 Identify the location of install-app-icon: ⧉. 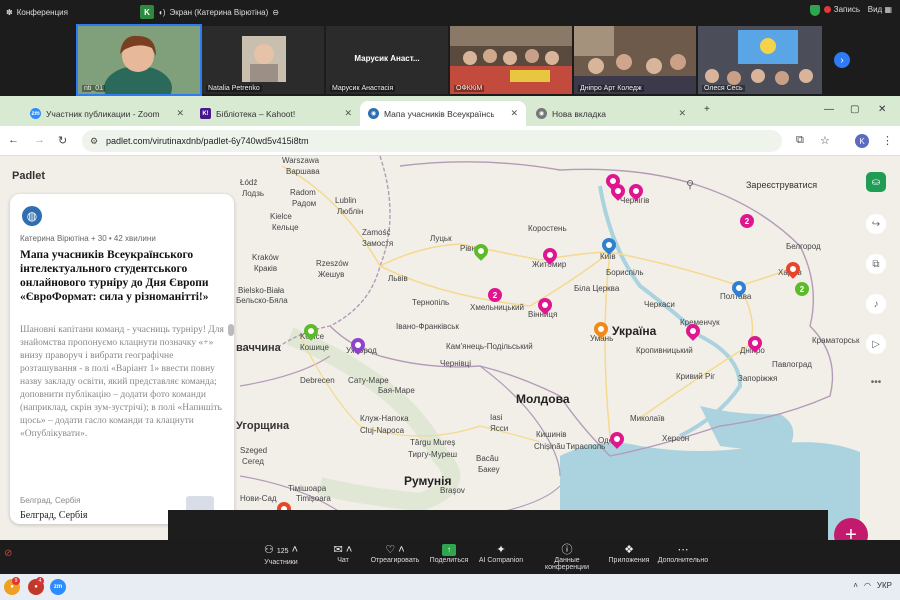
(800, 140).